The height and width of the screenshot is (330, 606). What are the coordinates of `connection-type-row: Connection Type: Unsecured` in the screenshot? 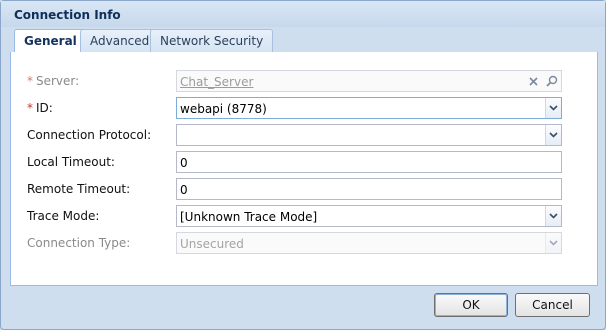 It's located at (305, 243).